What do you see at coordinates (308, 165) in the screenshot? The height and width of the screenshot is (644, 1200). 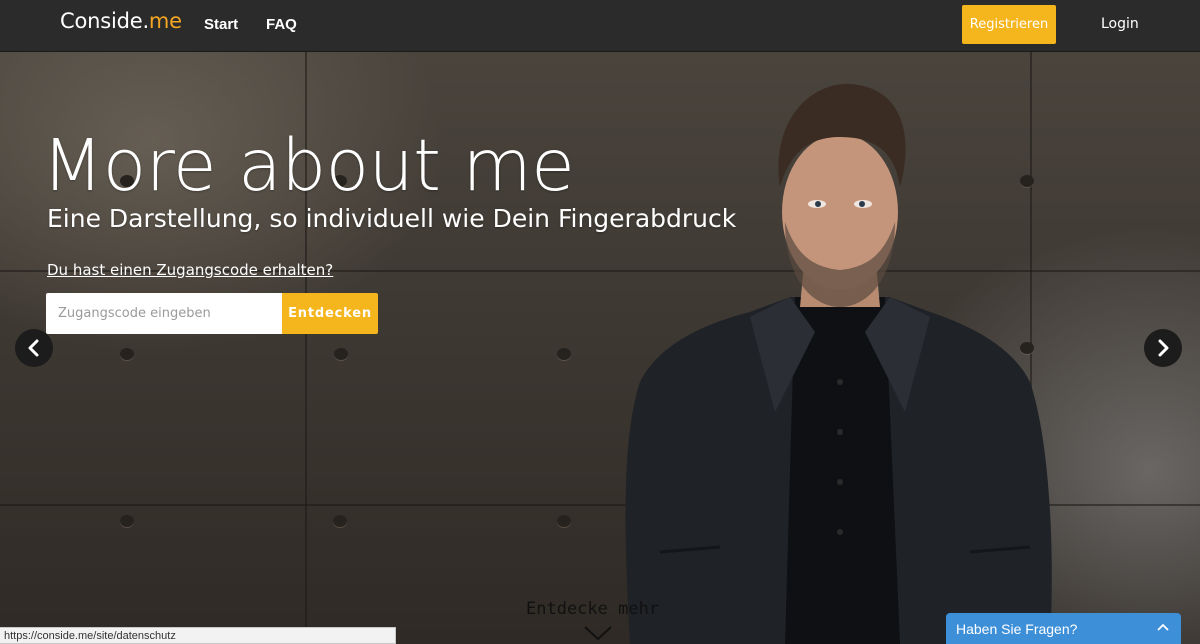 I see `hero-headline: More about me` at bounding box center [308, 165].